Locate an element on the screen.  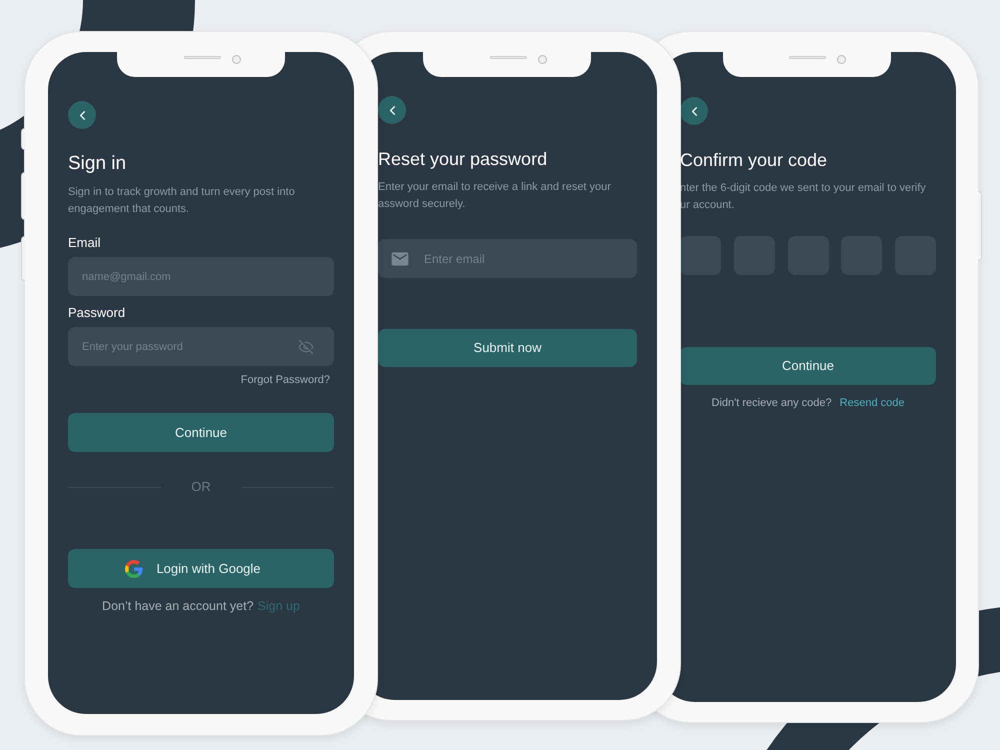
screen-title: Sign in is located at coordinates (97, 164).